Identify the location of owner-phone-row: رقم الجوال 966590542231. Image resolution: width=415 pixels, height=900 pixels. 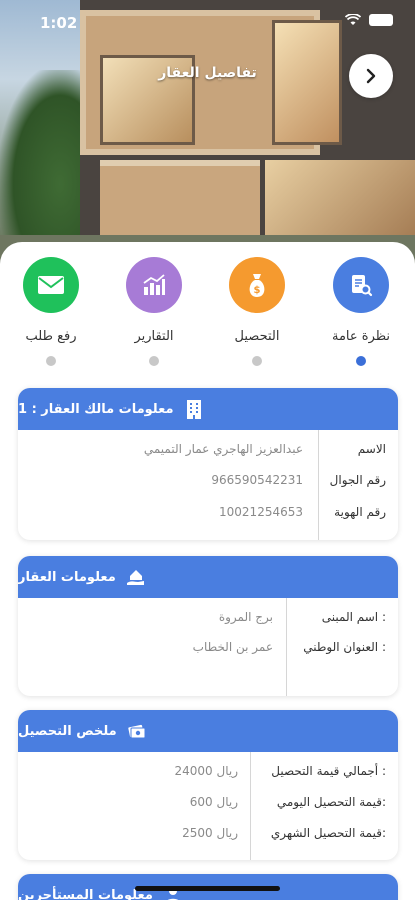
(208, 483).